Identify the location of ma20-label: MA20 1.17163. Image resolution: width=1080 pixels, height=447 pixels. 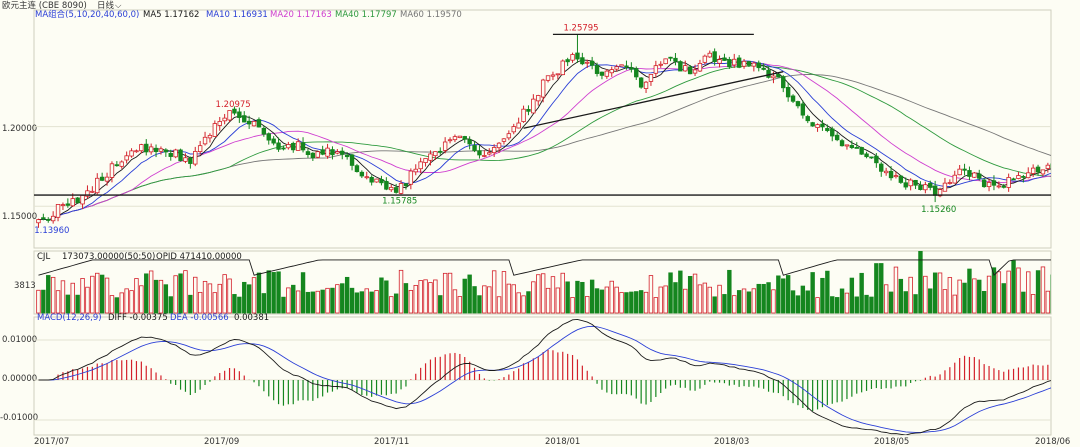
(301, 15).